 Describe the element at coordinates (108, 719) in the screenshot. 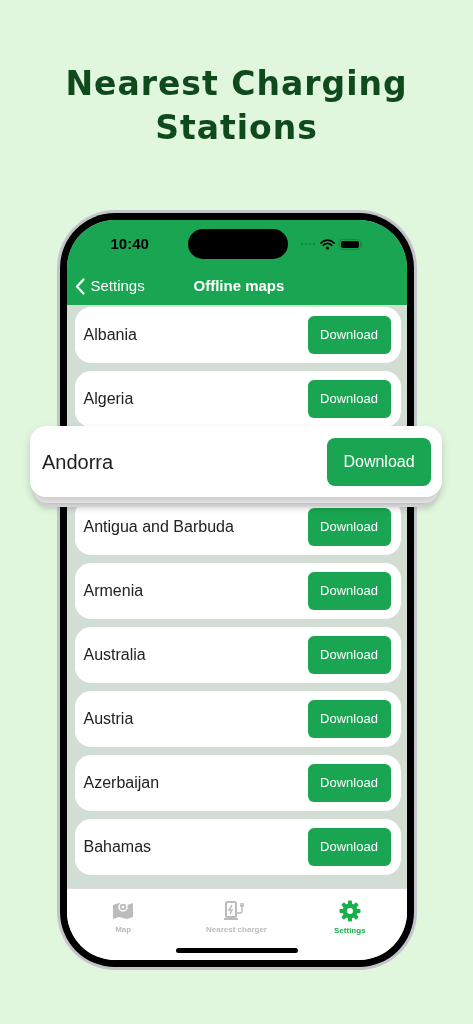

I see `country-name: Austria` at that location.